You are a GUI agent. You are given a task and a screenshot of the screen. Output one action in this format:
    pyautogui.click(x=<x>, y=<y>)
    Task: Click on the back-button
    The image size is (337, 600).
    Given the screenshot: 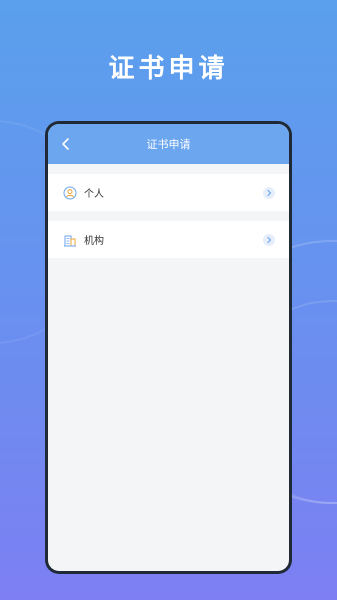 What is the action you would take?
    pyautogui.click(x=66, y=144)
    